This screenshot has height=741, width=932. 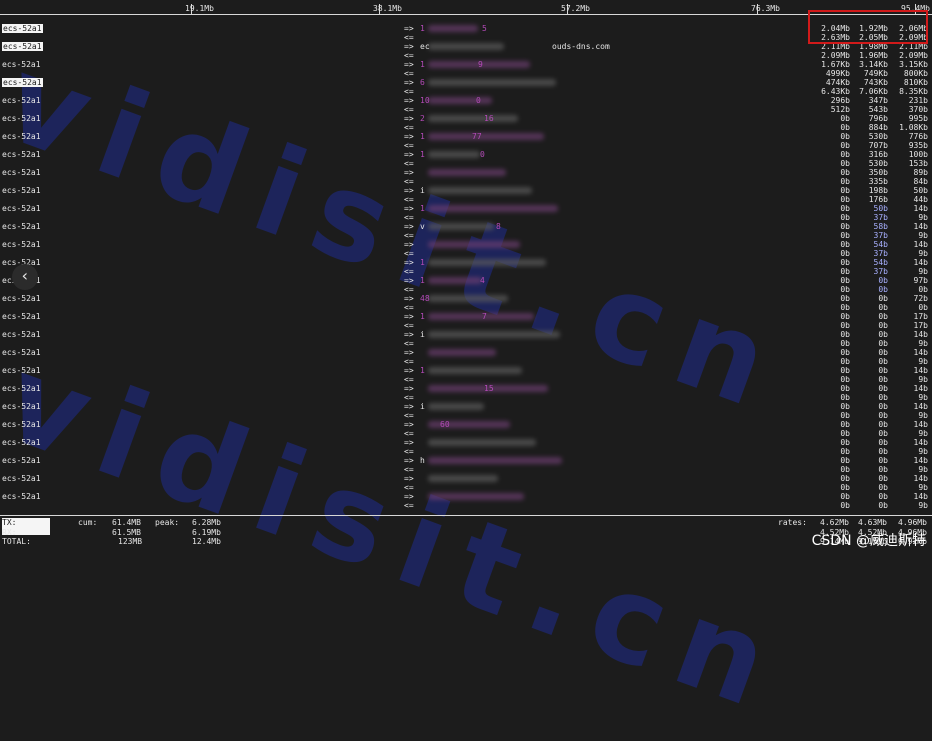 I want to click on address-fragment: 1, so click(x=422, y=28).